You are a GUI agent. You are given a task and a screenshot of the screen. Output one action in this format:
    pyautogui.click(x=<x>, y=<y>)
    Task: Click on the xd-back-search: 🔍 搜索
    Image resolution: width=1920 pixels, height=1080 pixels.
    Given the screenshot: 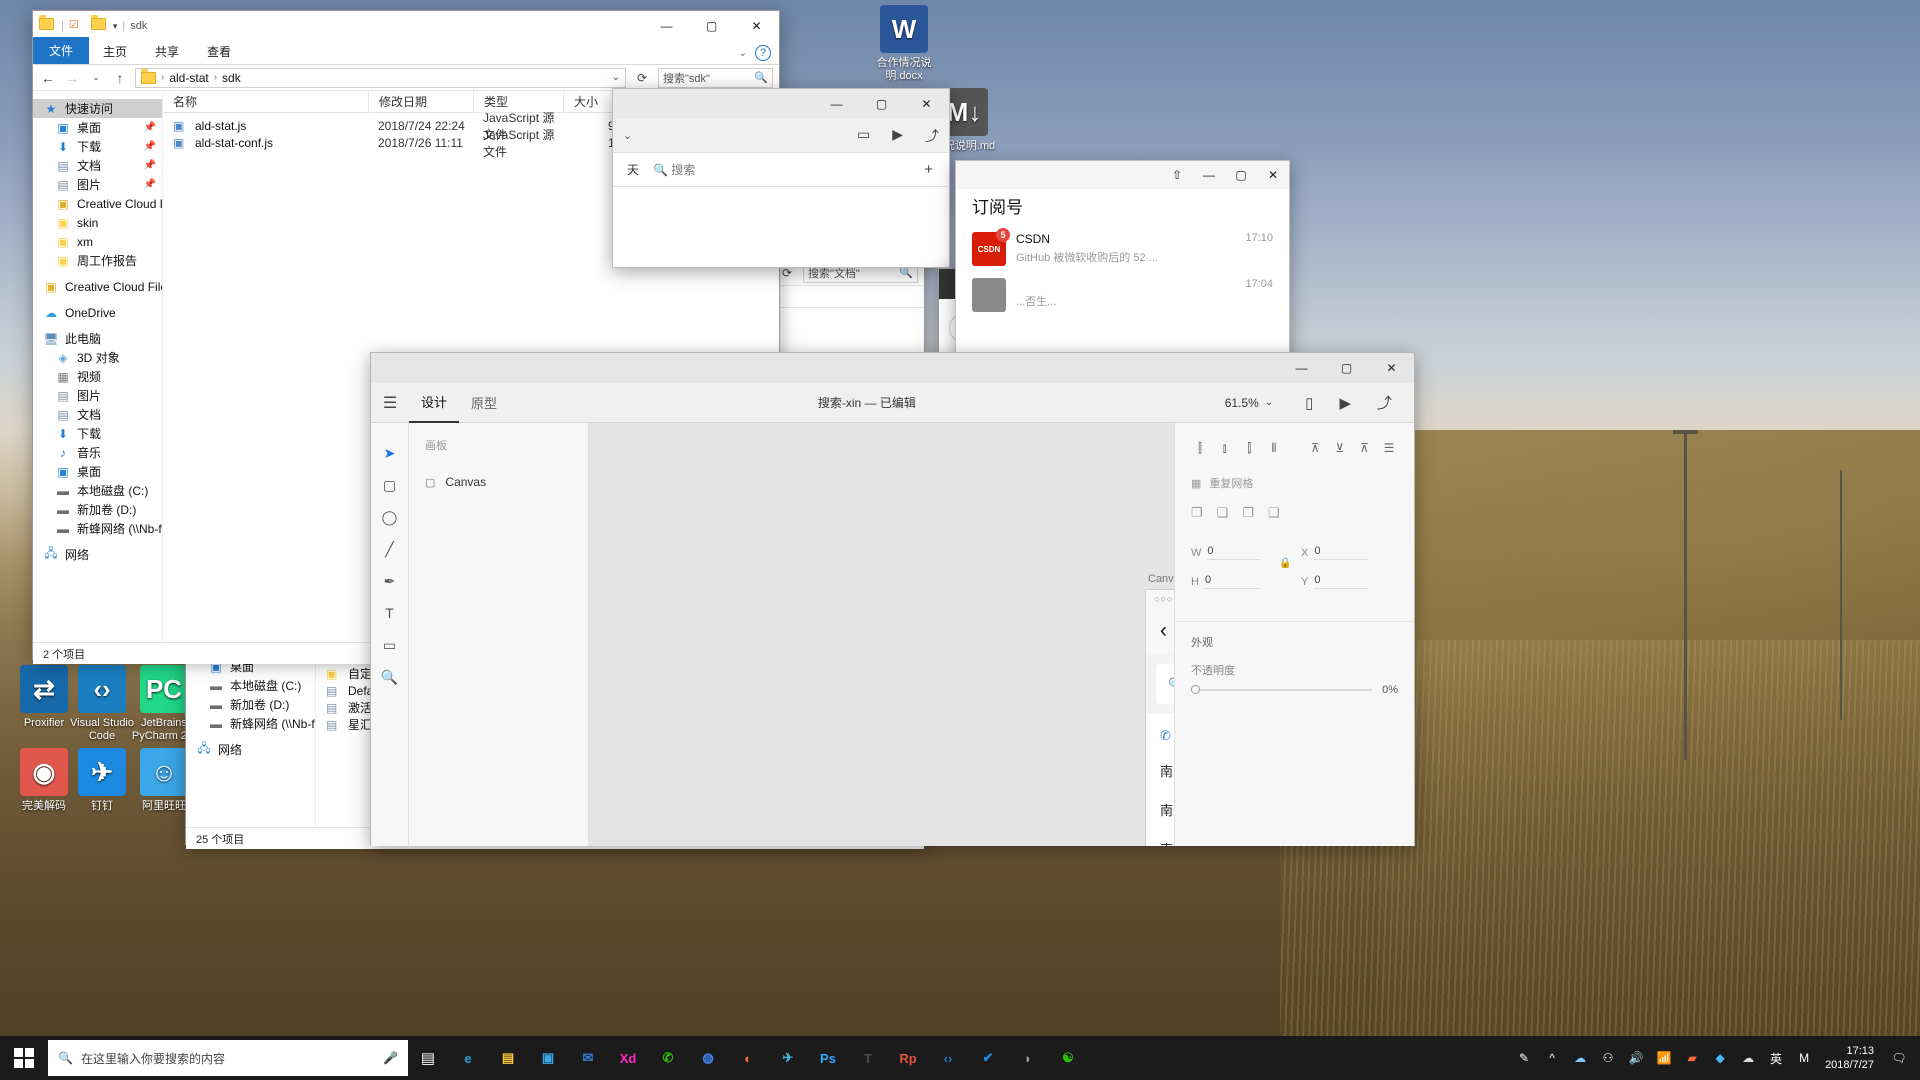 What is the action you would take?
    pyautogui.click(x=674, y=169)
    